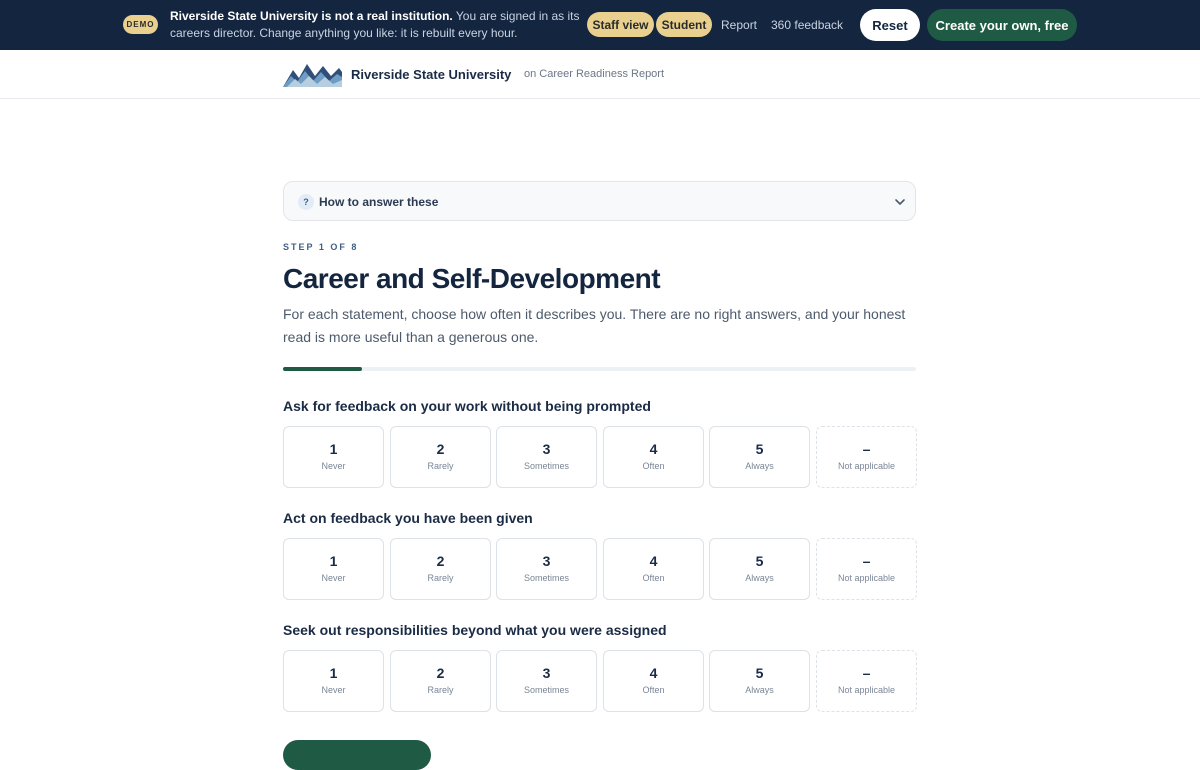 The image size is (1200, 770). Describe the element at coordinates (306, 202) in the screenshot. I see `question-mark-icon: ?` at that location.